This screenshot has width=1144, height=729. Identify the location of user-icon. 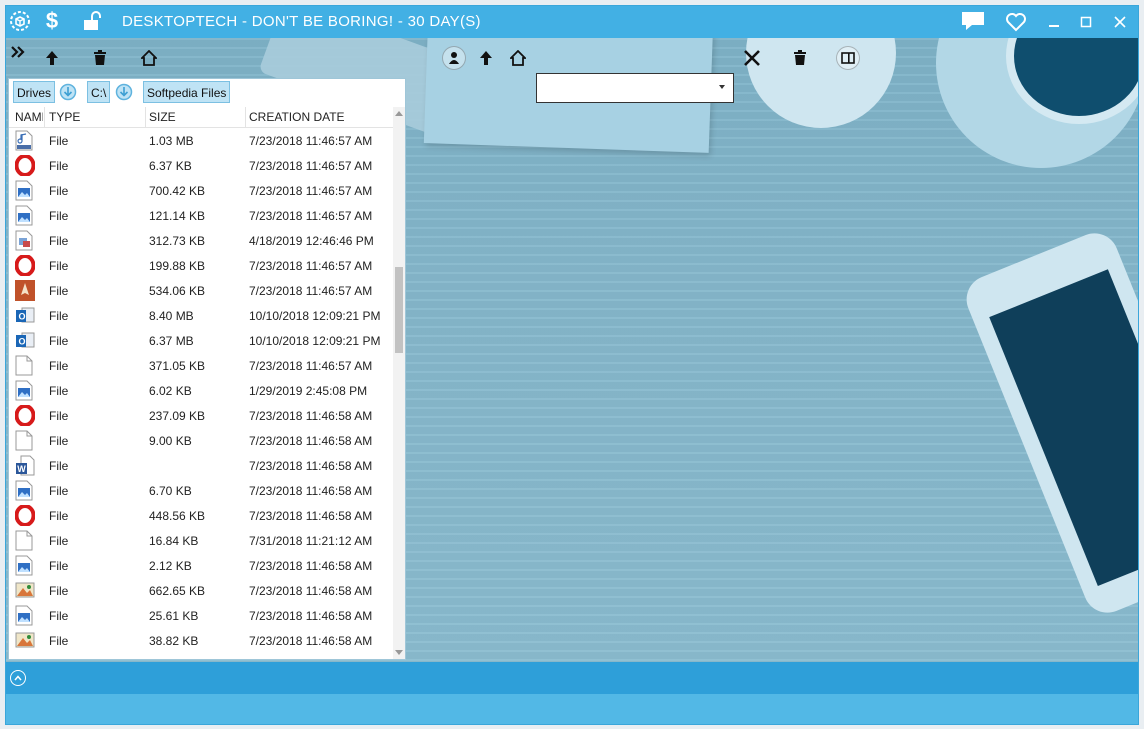
(454, 58).